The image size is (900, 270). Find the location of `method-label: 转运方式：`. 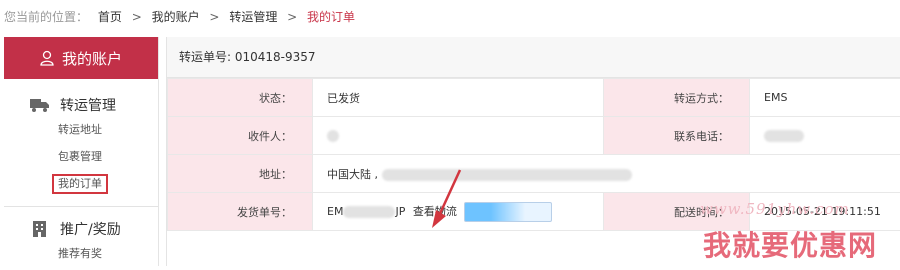

method-label: 转运方式： is located at coordinates (677, 98).